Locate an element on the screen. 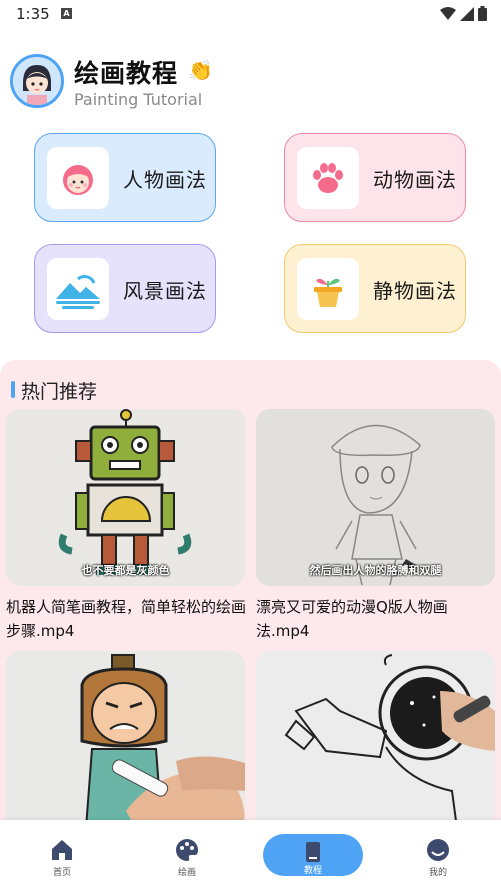 This screenshot has height=892, width=501. category-landscape-card: 风景画法 is located at coordinates (125, 288).